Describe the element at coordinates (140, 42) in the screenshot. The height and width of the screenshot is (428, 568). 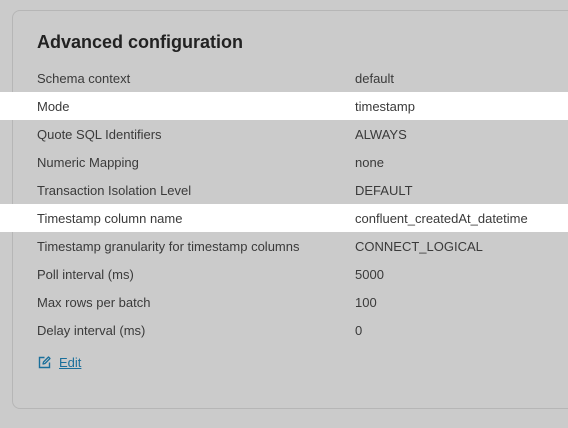
I see `panel-title: Advanced configuration` at that location.